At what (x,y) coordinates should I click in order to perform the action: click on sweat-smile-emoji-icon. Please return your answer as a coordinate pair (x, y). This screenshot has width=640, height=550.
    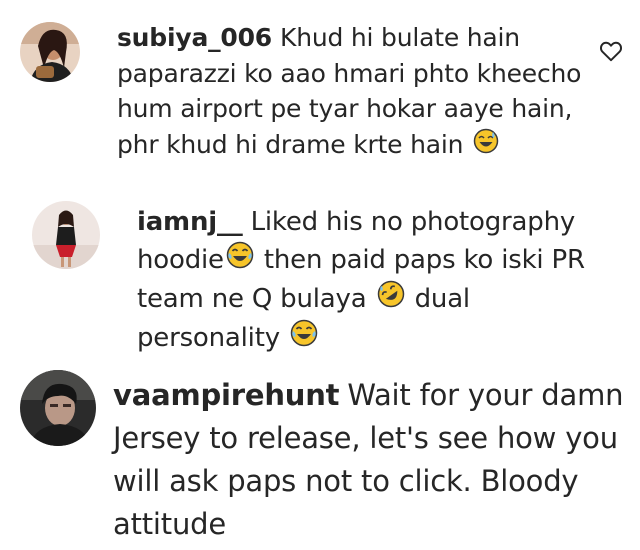
    Looking at the image, I should click on (486, 146).